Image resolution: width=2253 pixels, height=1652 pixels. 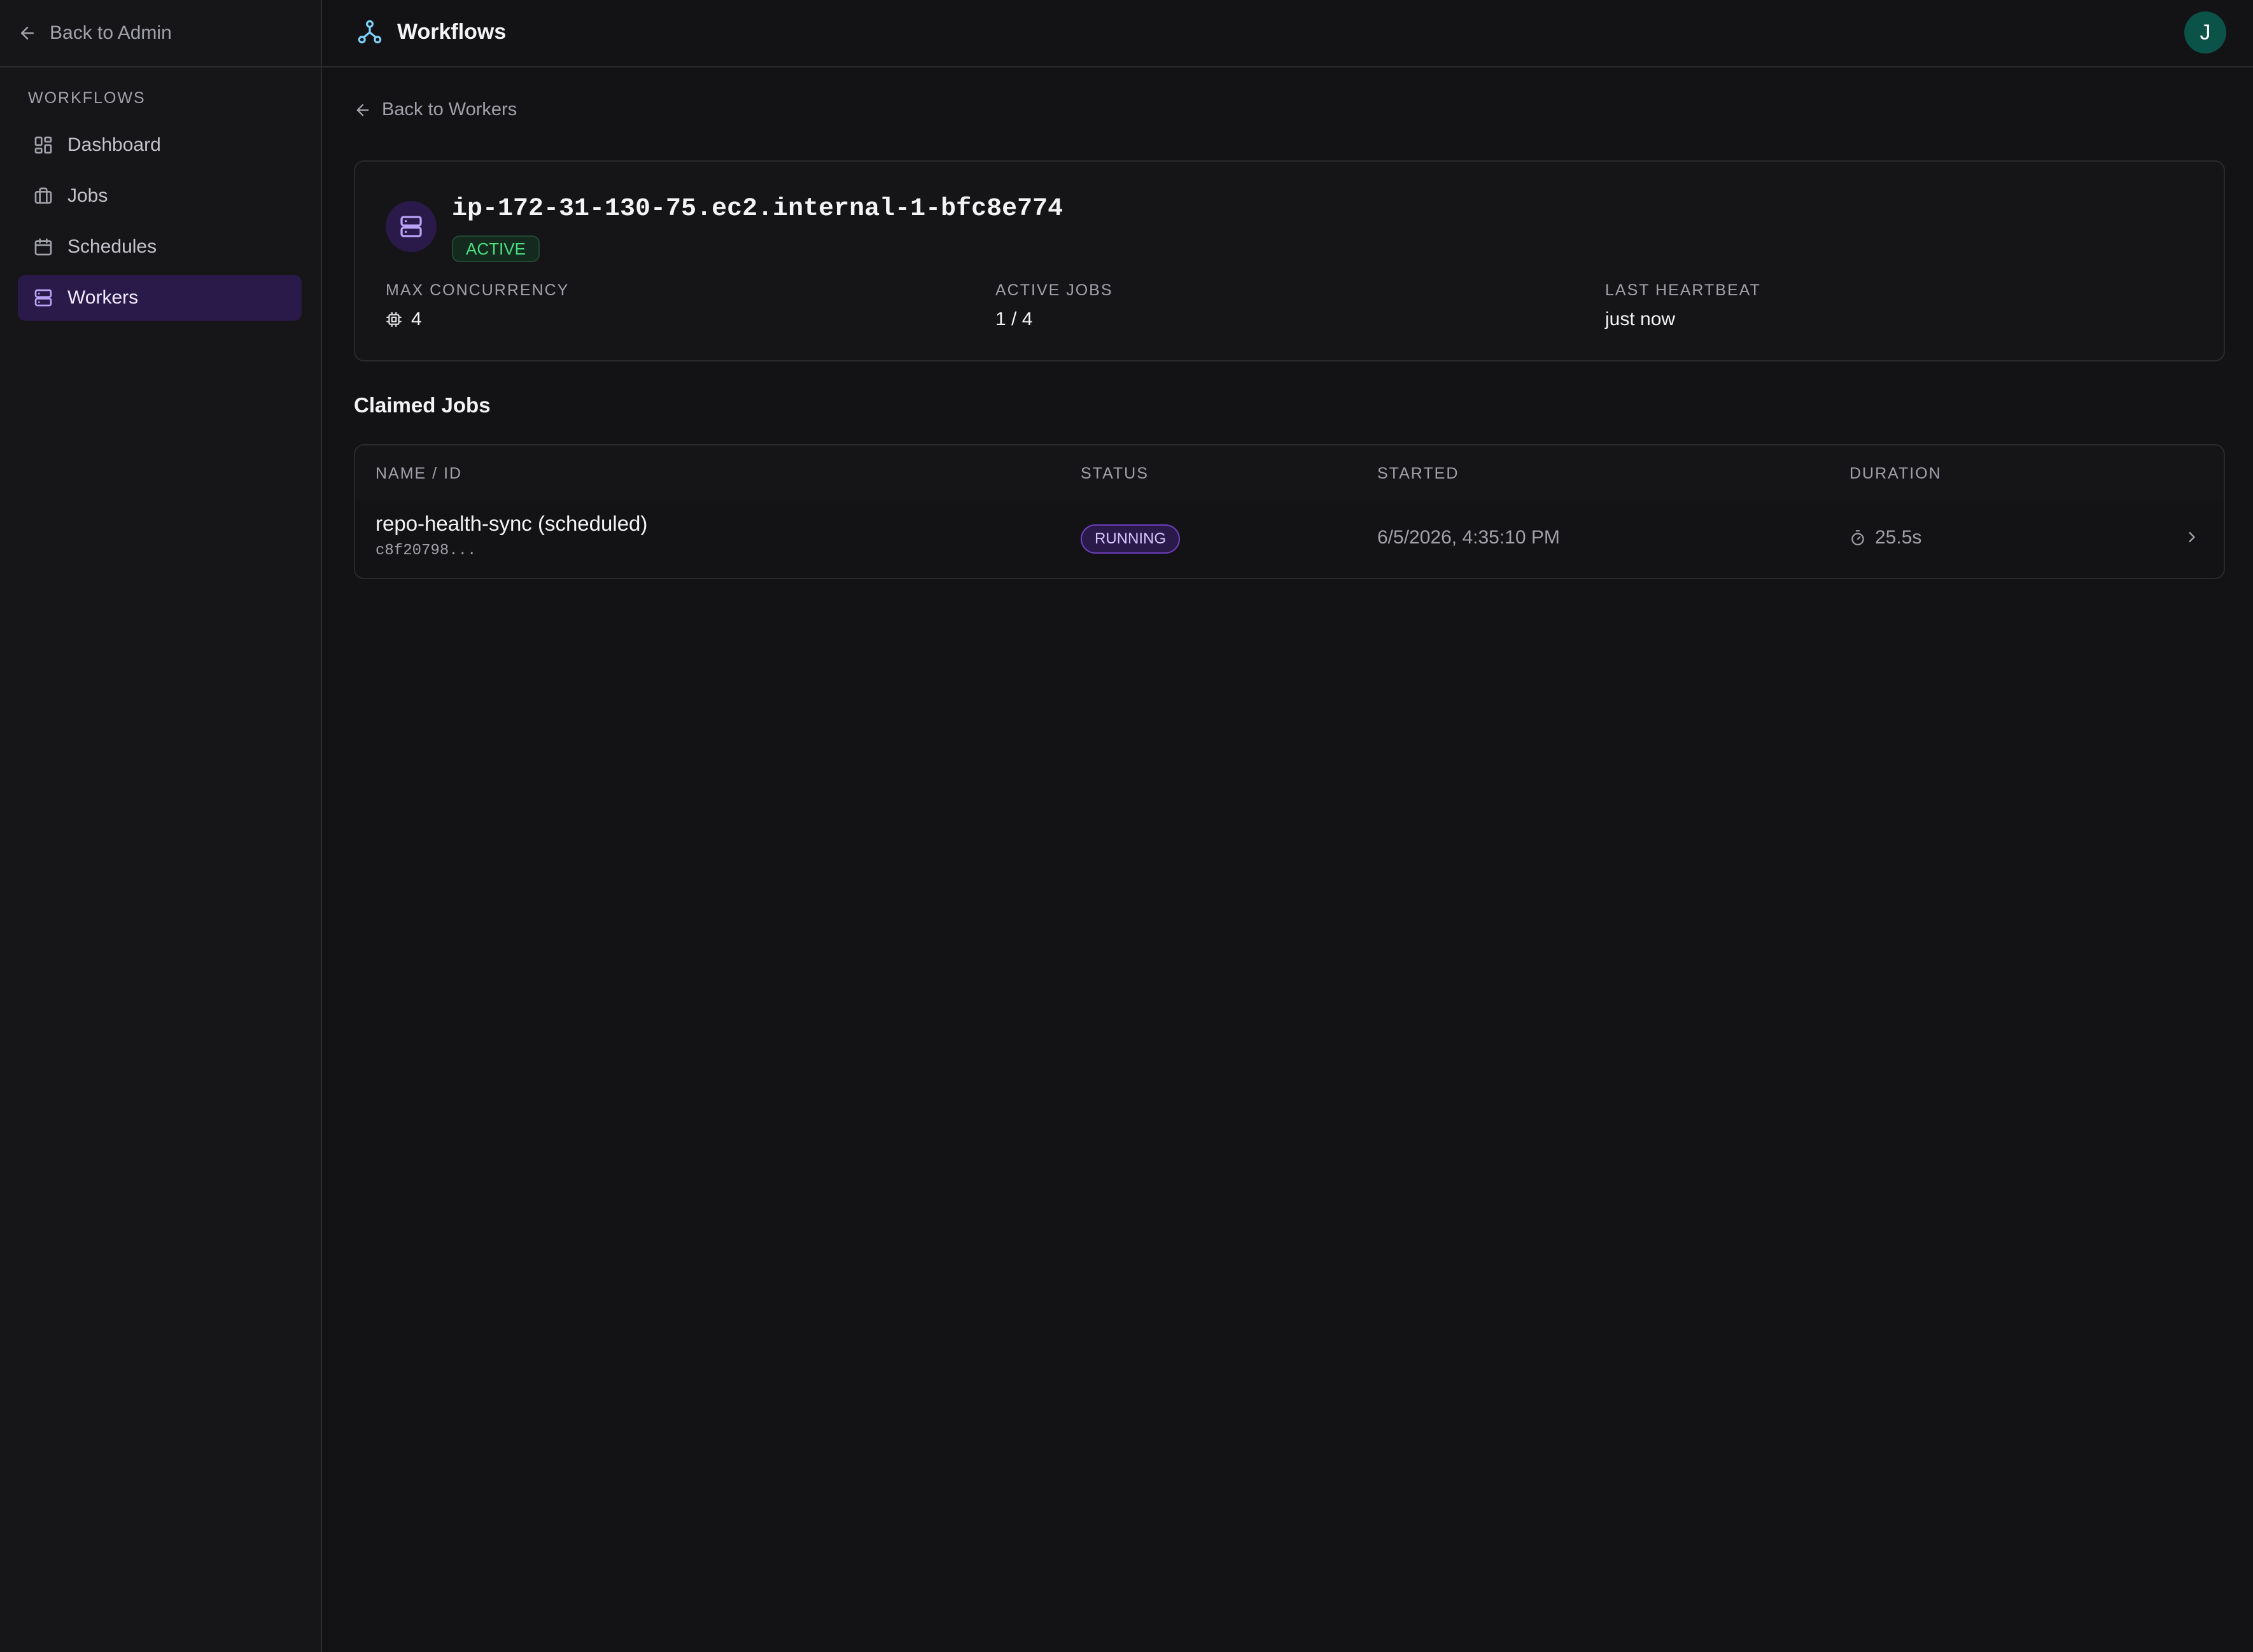 I want to click on worker-avatar, so click(x=411, y=226).